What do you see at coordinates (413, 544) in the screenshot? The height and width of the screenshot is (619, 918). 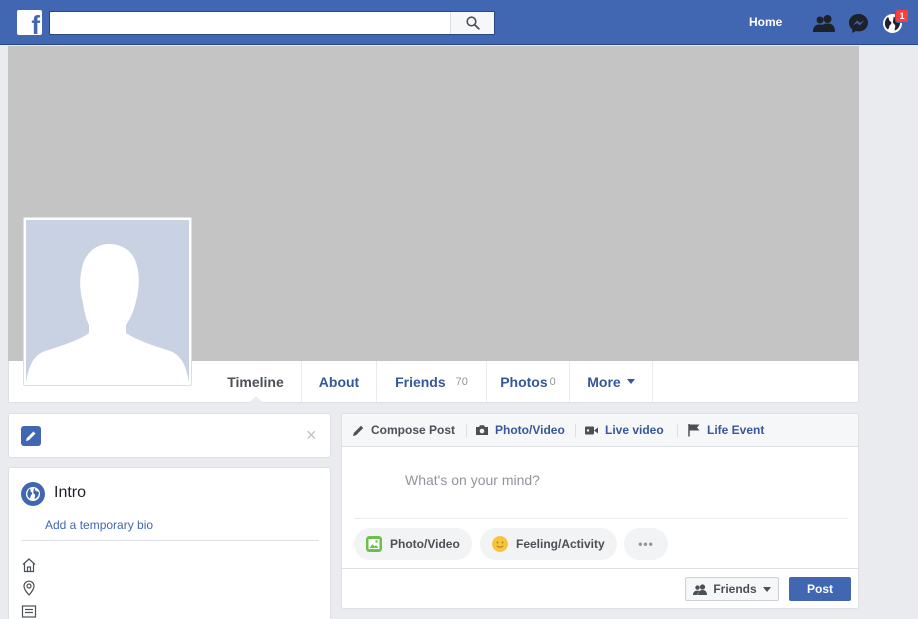 I see `photo-video-button: Photo/Video` at bounding box center [413, 544].